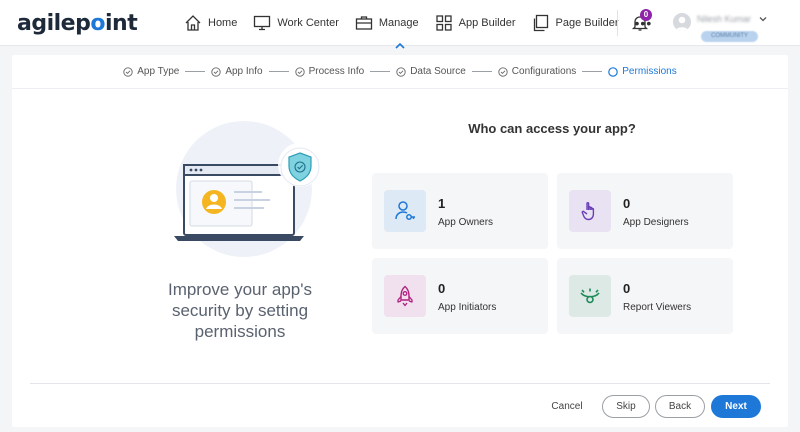 This screenshot has width=800, height=432. What do you see at coordinates (646, 15) in the screenshot?
I see `notification-badge: 0` at bounding box center [646, 15].